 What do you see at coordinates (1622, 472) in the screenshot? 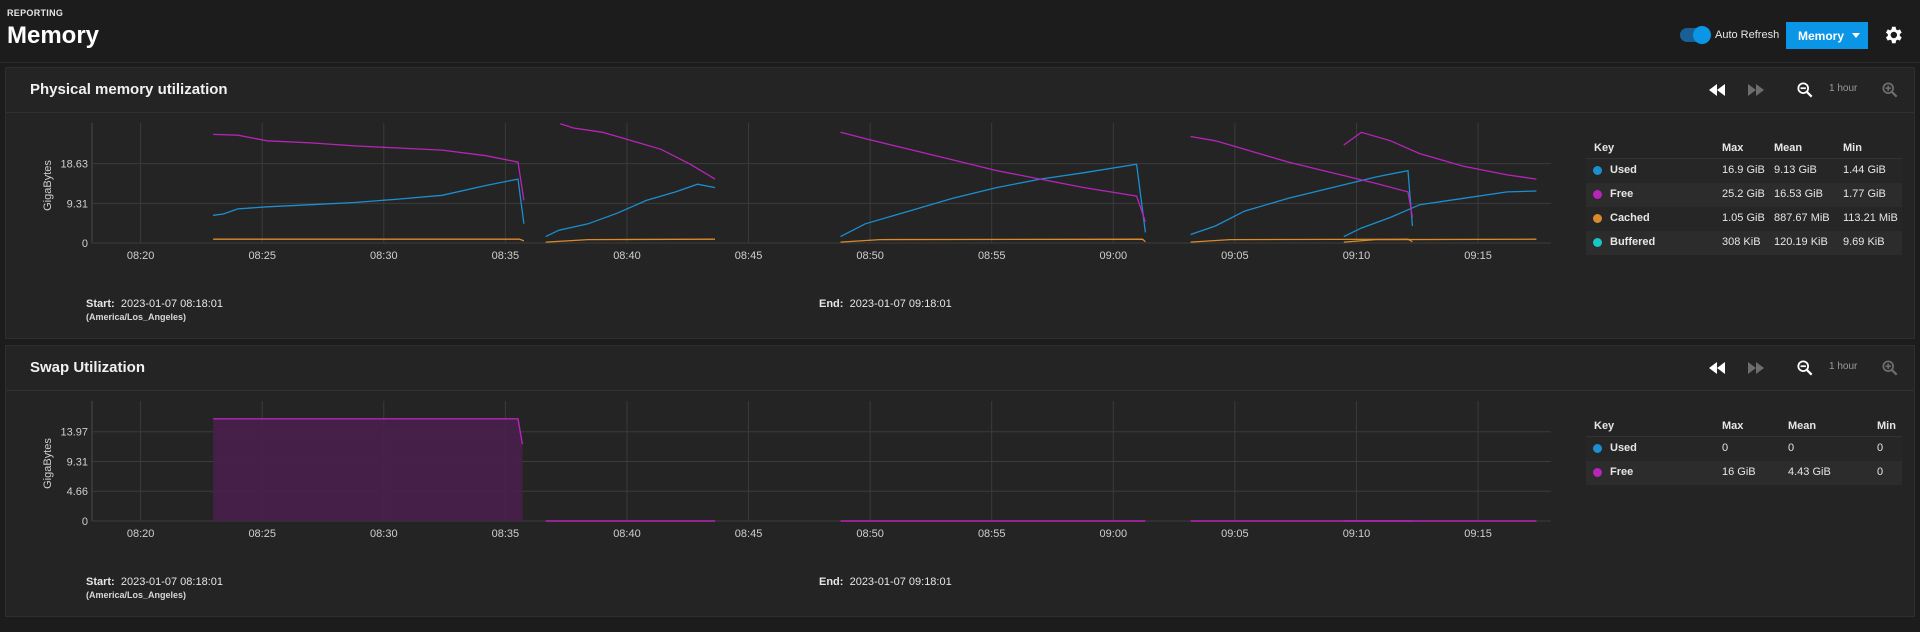
I see `legend-series-name: Free` at bounding box center [1622, 472].